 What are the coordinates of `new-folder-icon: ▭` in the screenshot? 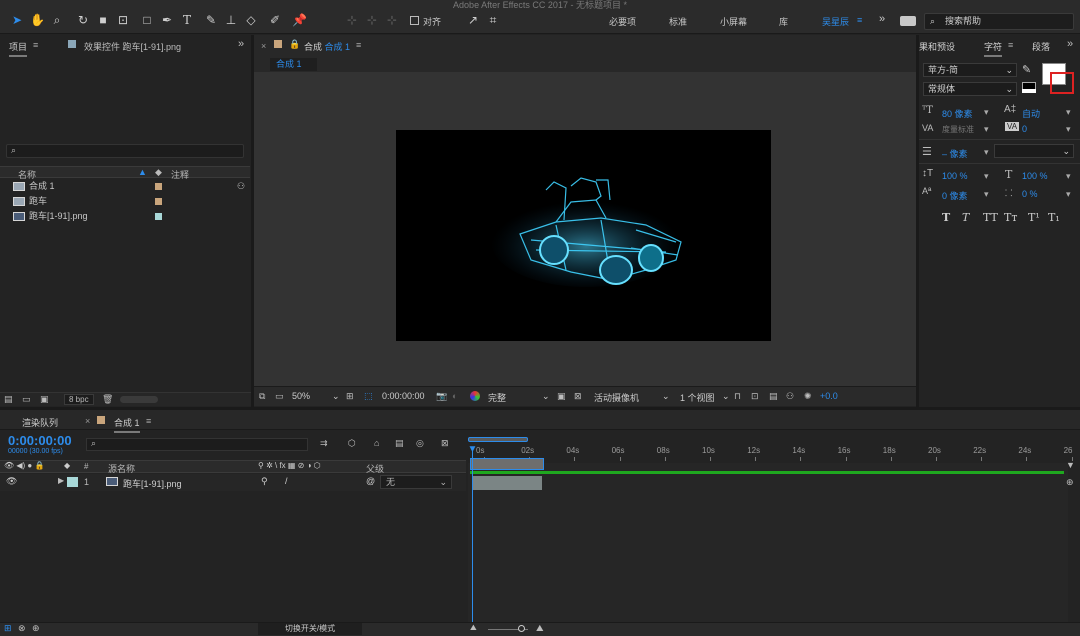 It's located at (26, 399).